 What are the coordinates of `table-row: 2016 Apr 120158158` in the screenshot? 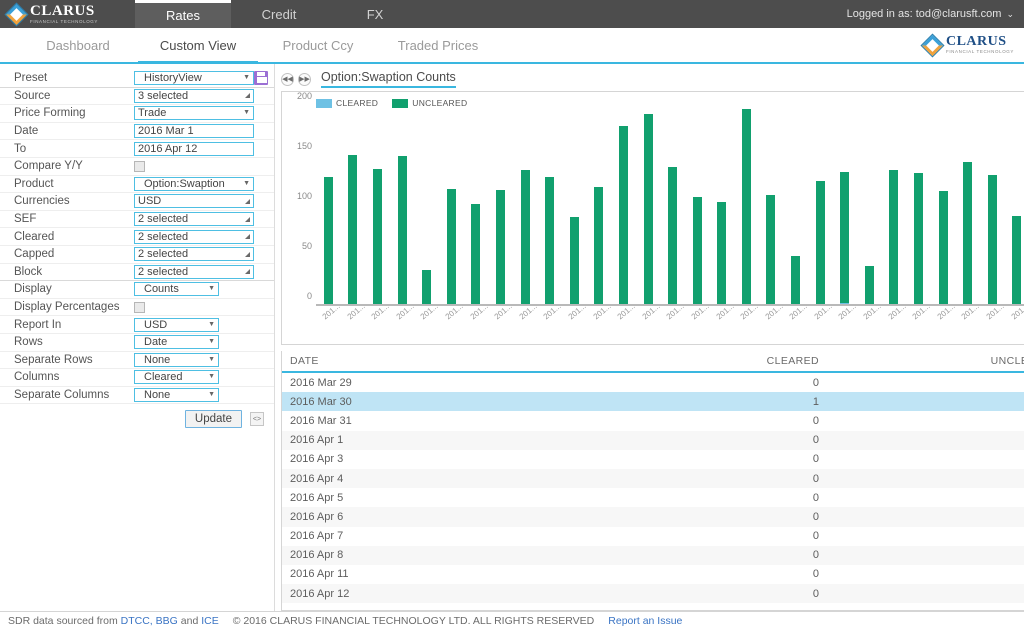 It's located at (653, 594).